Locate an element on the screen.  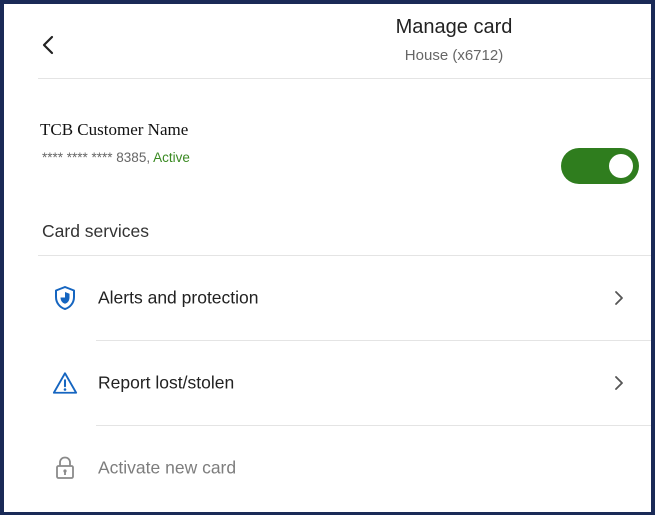
activate-new-card-label: Activate new card is located at coordinates (167, 467).